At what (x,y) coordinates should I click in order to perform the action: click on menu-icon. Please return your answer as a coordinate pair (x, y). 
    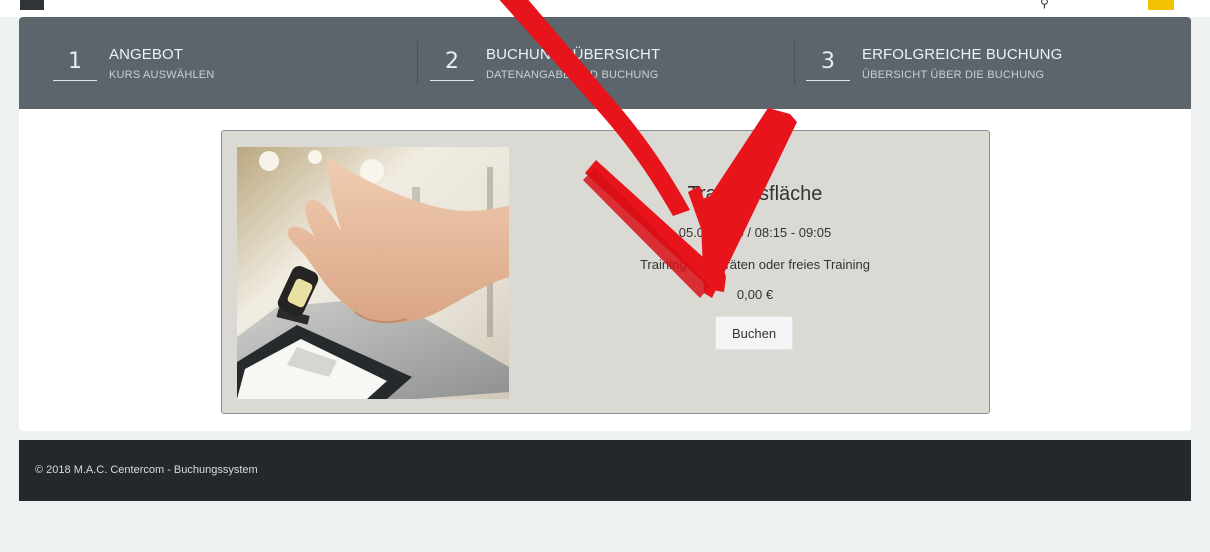
    Looking at the image, I should click on (32, 5).